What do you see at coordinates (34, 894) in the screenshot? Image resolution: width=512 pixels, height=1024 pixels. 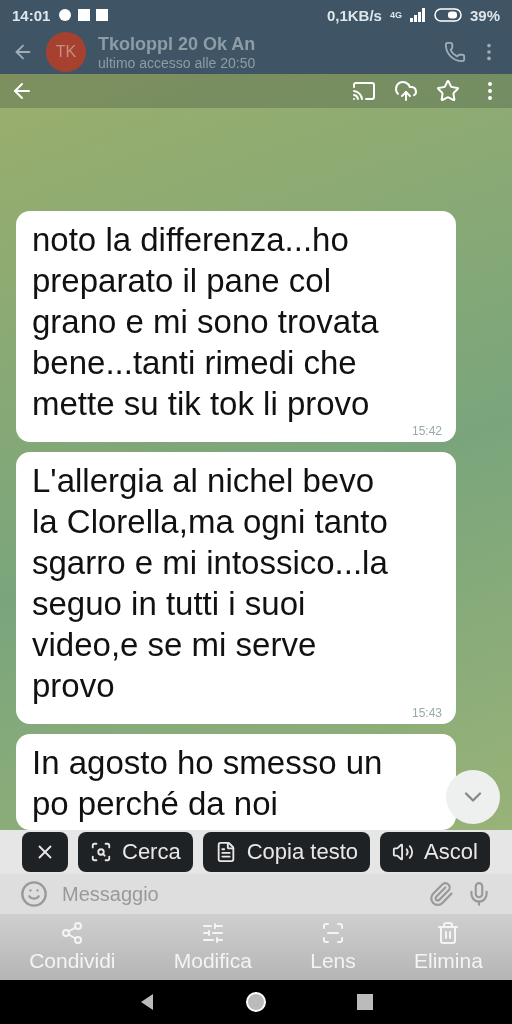 I see `emoji-icon` at bounding box center [34, 894].